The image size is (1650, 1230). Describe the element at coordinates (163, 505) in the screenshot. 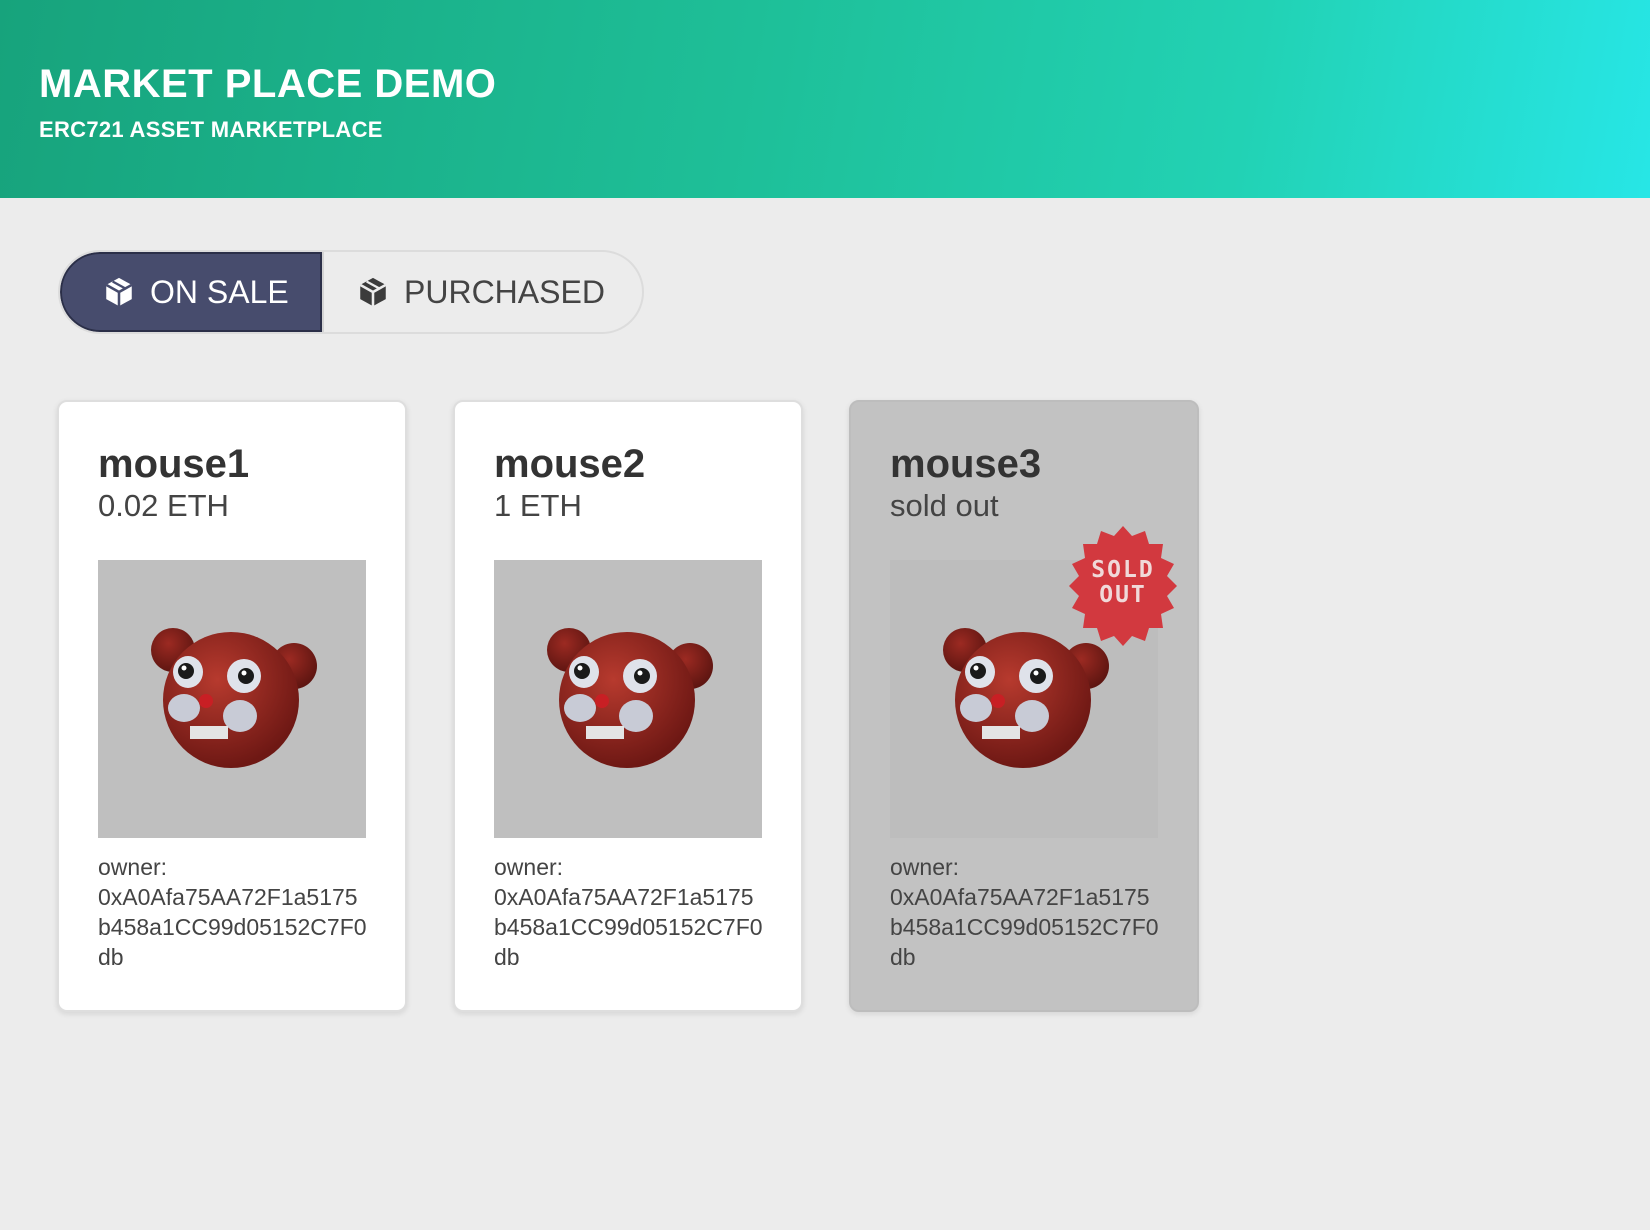

I see `asset-price: 0.02 ETH` at that location.